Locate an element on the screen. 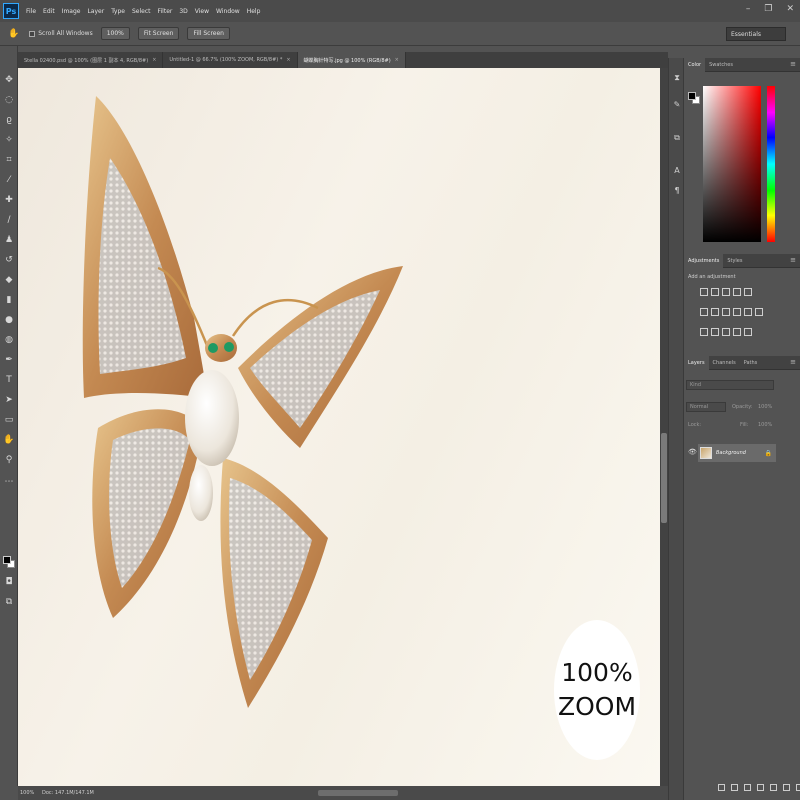  color-balance-icon is located at coordinates (715, 312).